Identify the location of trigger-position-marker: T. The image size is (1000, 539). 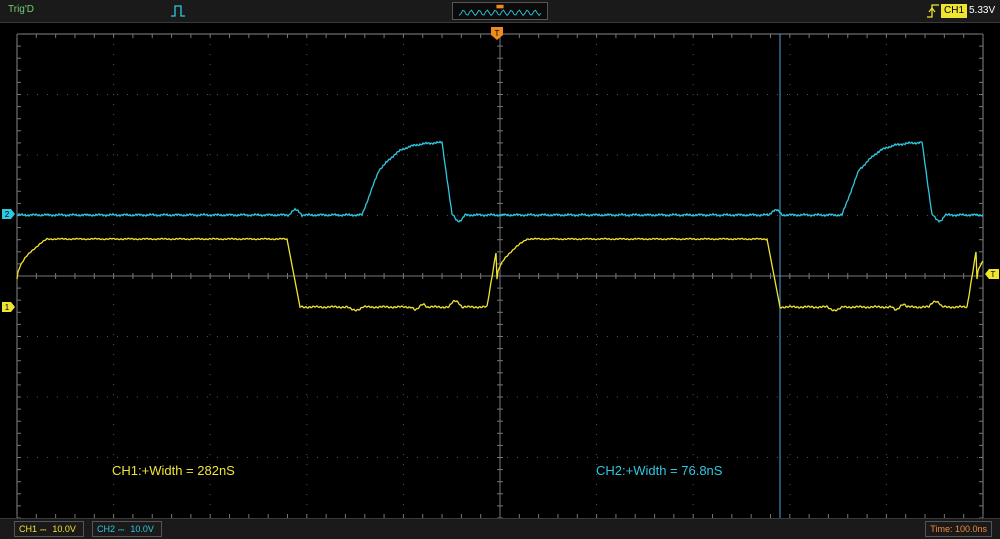
(497, 33).